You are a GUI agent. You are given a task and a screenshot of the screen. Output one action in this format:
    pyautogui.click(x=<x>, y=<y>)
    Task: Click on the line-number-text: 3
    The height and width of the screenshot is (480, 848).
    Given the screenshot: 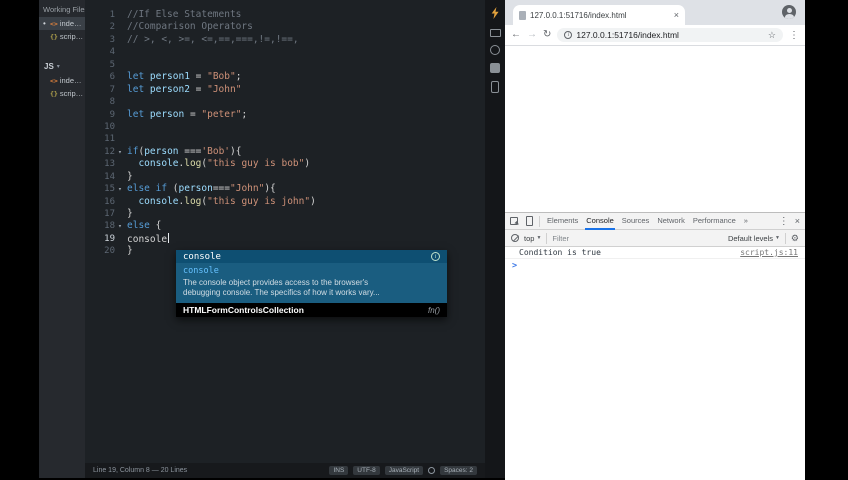 What is the action you would take?
    pyautogui.click(x=112, y=39)
    